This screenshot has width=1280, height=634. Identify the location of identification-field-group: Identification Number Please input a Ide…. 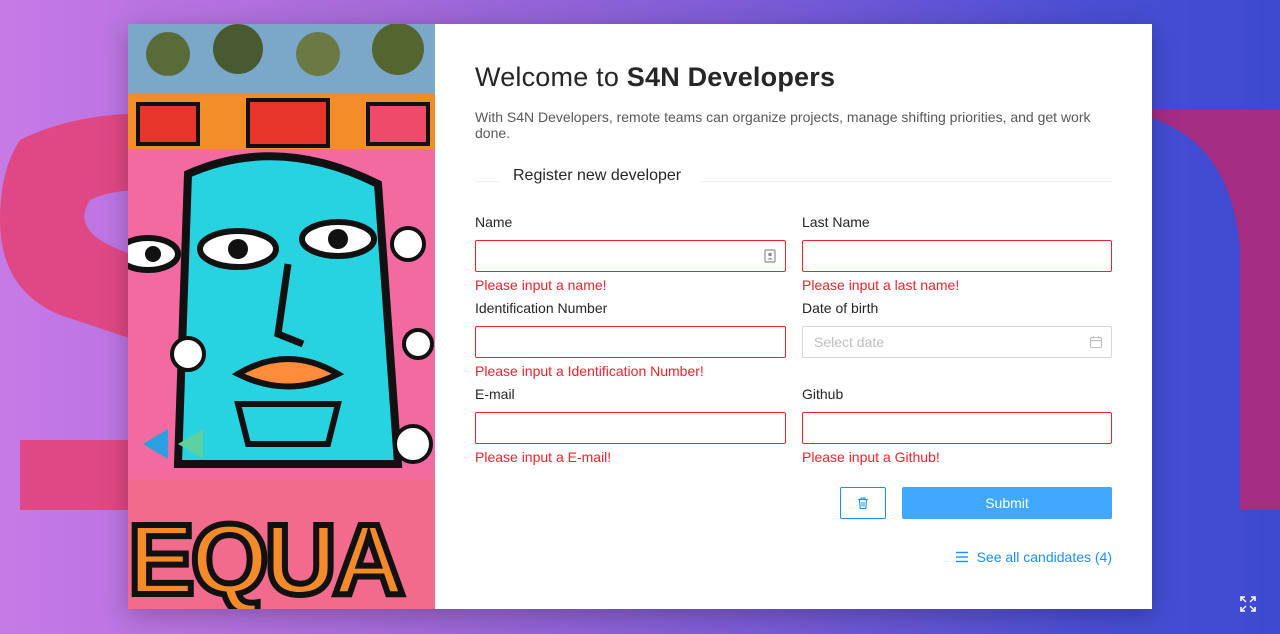
(630, 342).